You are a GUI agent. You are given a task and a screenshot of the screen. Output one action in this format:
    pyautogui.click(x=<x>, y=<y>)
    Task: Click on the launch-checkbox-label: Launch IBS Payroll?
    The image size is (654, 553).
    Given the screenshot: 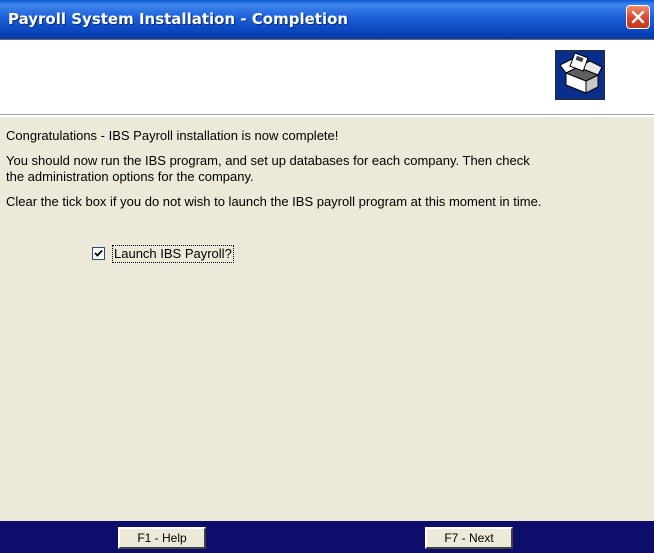 What is the action you would take?
    pyautogui.click(x=173, y=254)
    